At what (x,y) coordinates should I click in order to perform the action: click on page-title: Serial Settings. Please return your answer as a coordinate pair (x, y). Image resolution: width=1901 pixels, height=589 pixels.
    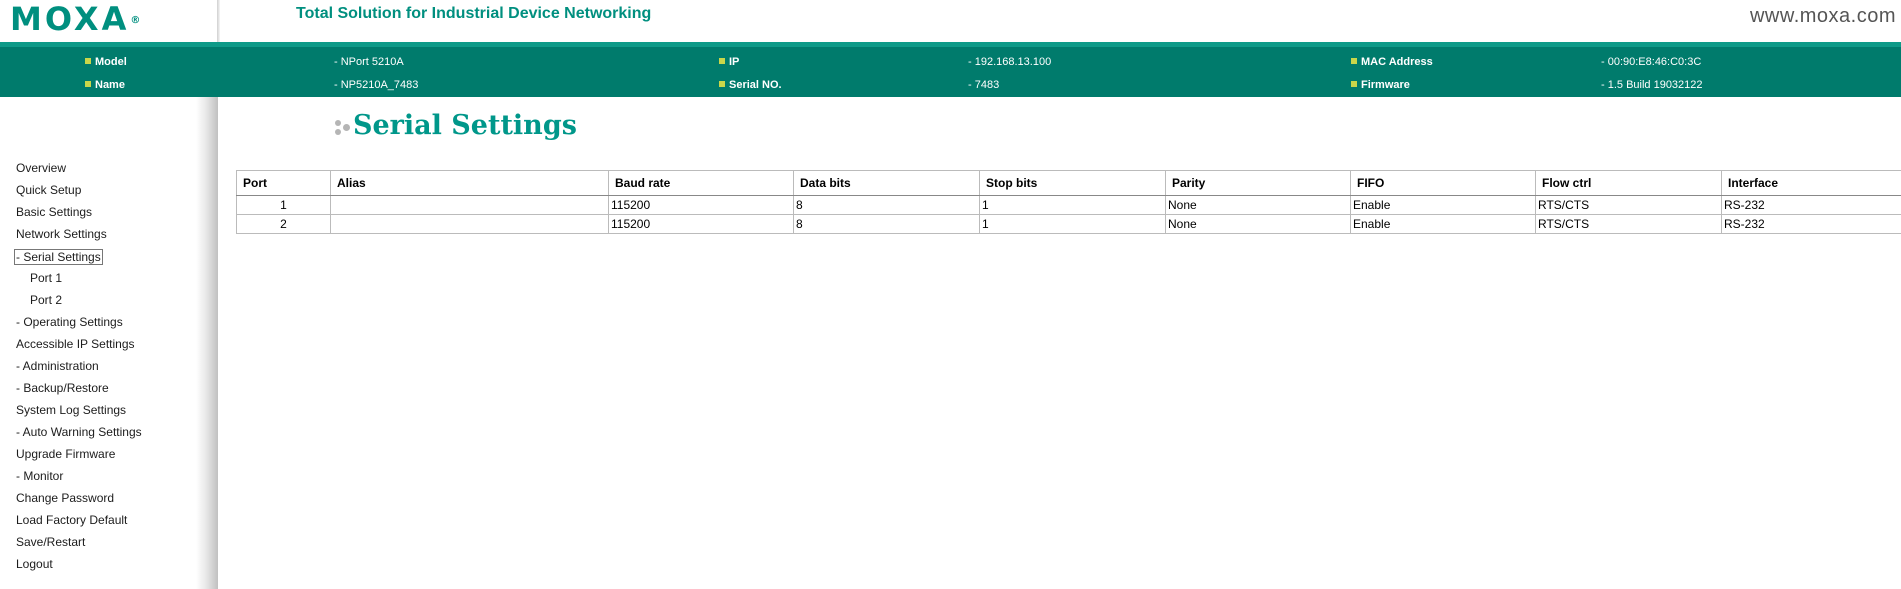
    Looking at the image, I should click on (465, 125).